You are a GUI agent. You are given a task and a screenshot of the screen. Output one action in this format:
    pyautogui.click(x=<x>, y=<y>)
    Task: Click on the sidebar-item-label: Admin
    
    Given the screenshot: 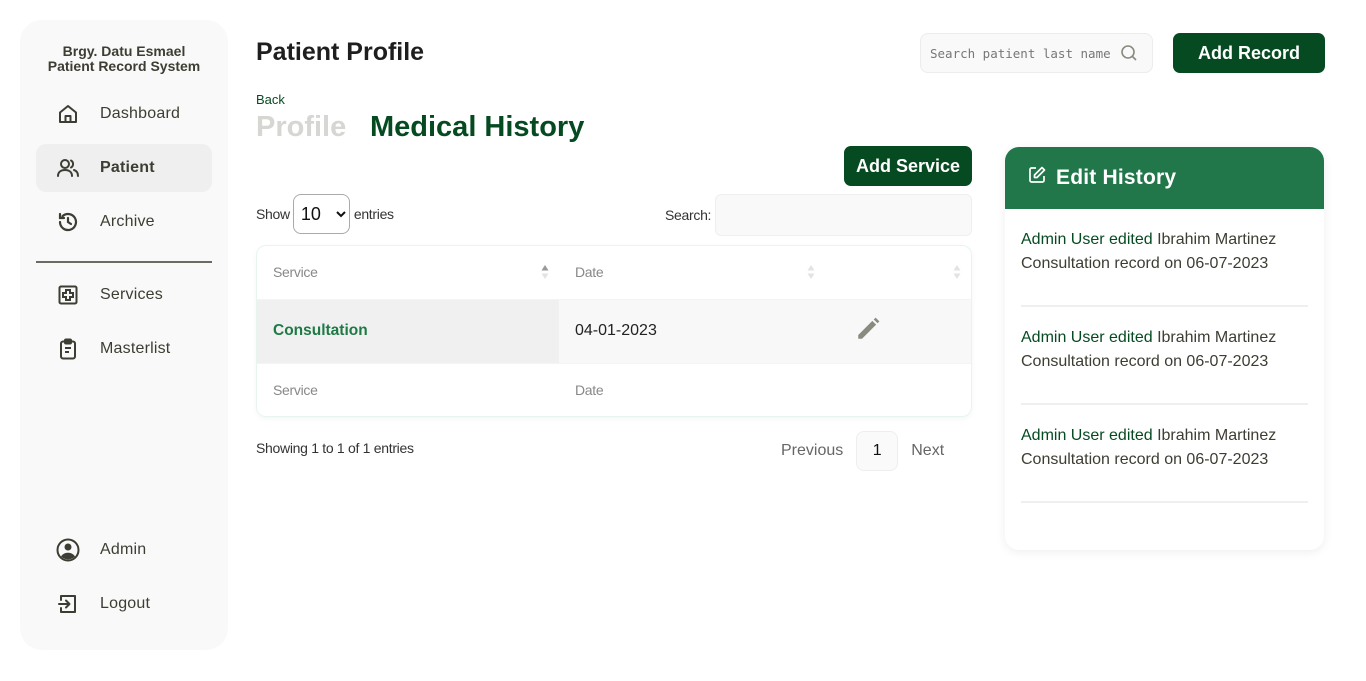 What is the action you would take?
    pyautogui.click(x=123, y=549)
    